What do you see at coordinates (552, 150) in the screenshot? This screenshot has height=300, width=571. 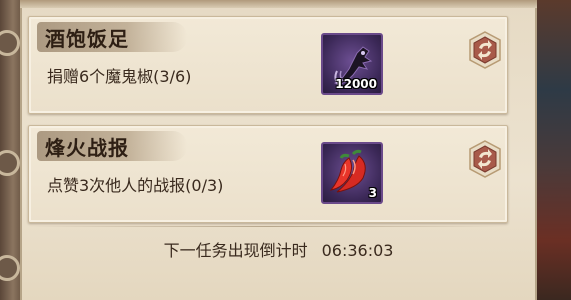 I see `right-background-strip` at bounding box center [552, 150].